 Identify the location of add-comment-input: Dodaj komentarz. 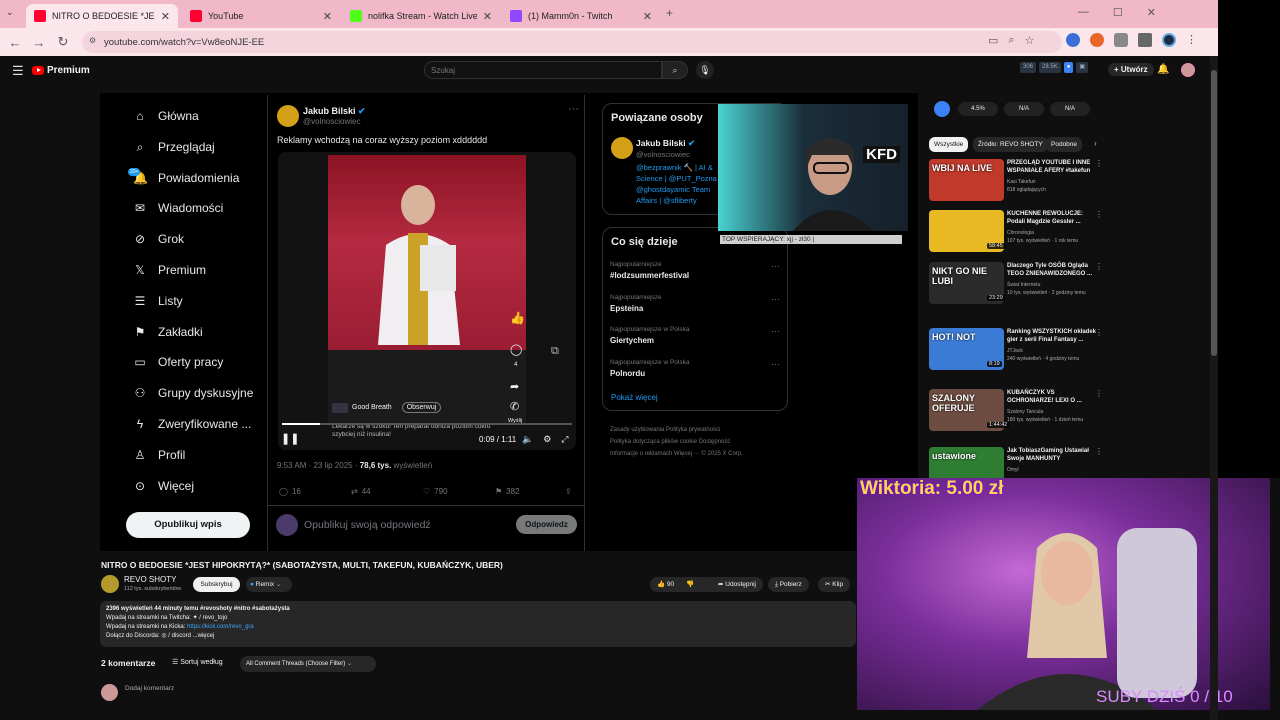
(149, 688).